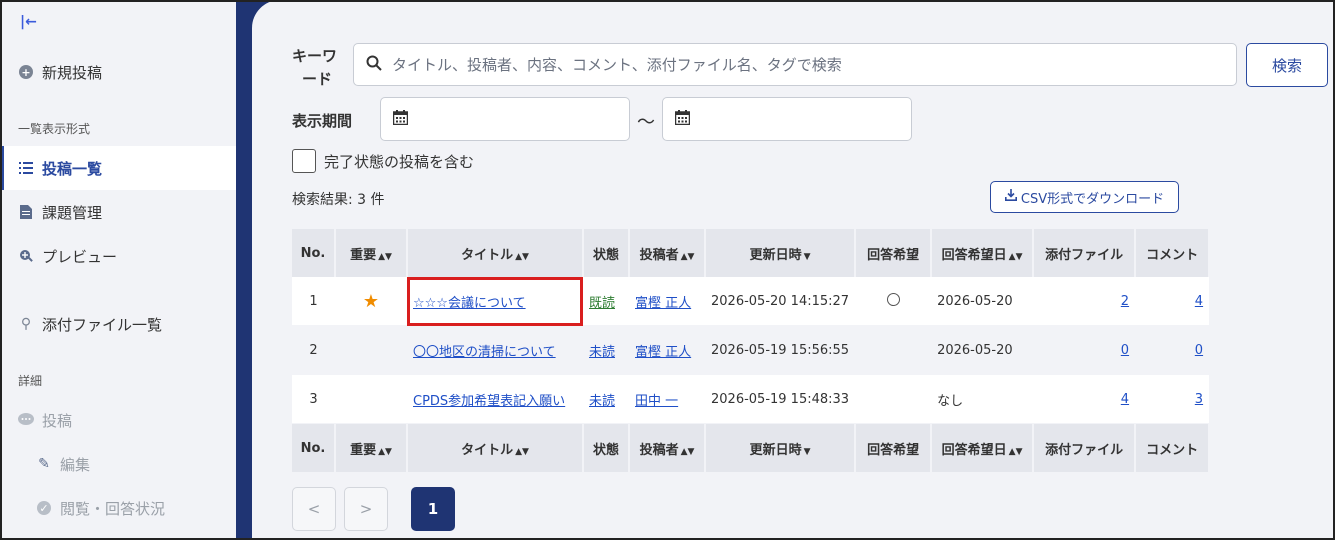  I want to click on include-completed-checkbox, so click(304, 161).